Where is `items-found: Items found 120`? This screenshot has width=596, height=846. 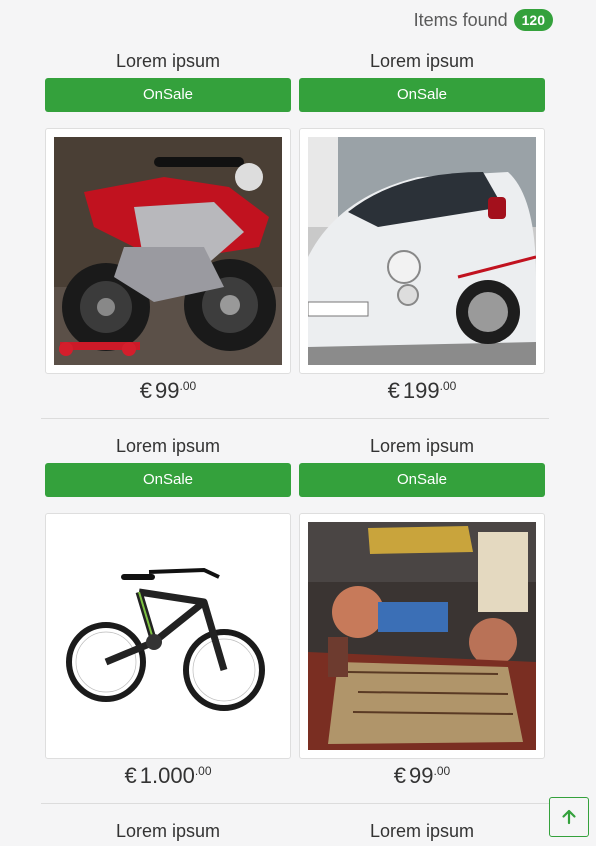
items-found: Items found 120 is located at coordinates (483, 20).